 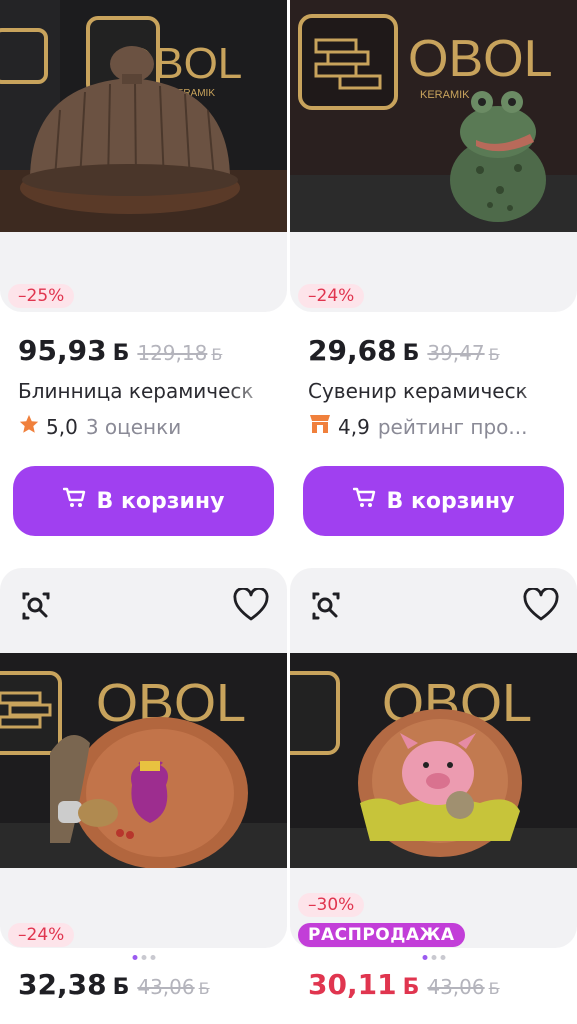 What do you see at coordinates (172, 353) in the screenshot?
I see `old-price: 129,18` at bounding box center [172, 353].